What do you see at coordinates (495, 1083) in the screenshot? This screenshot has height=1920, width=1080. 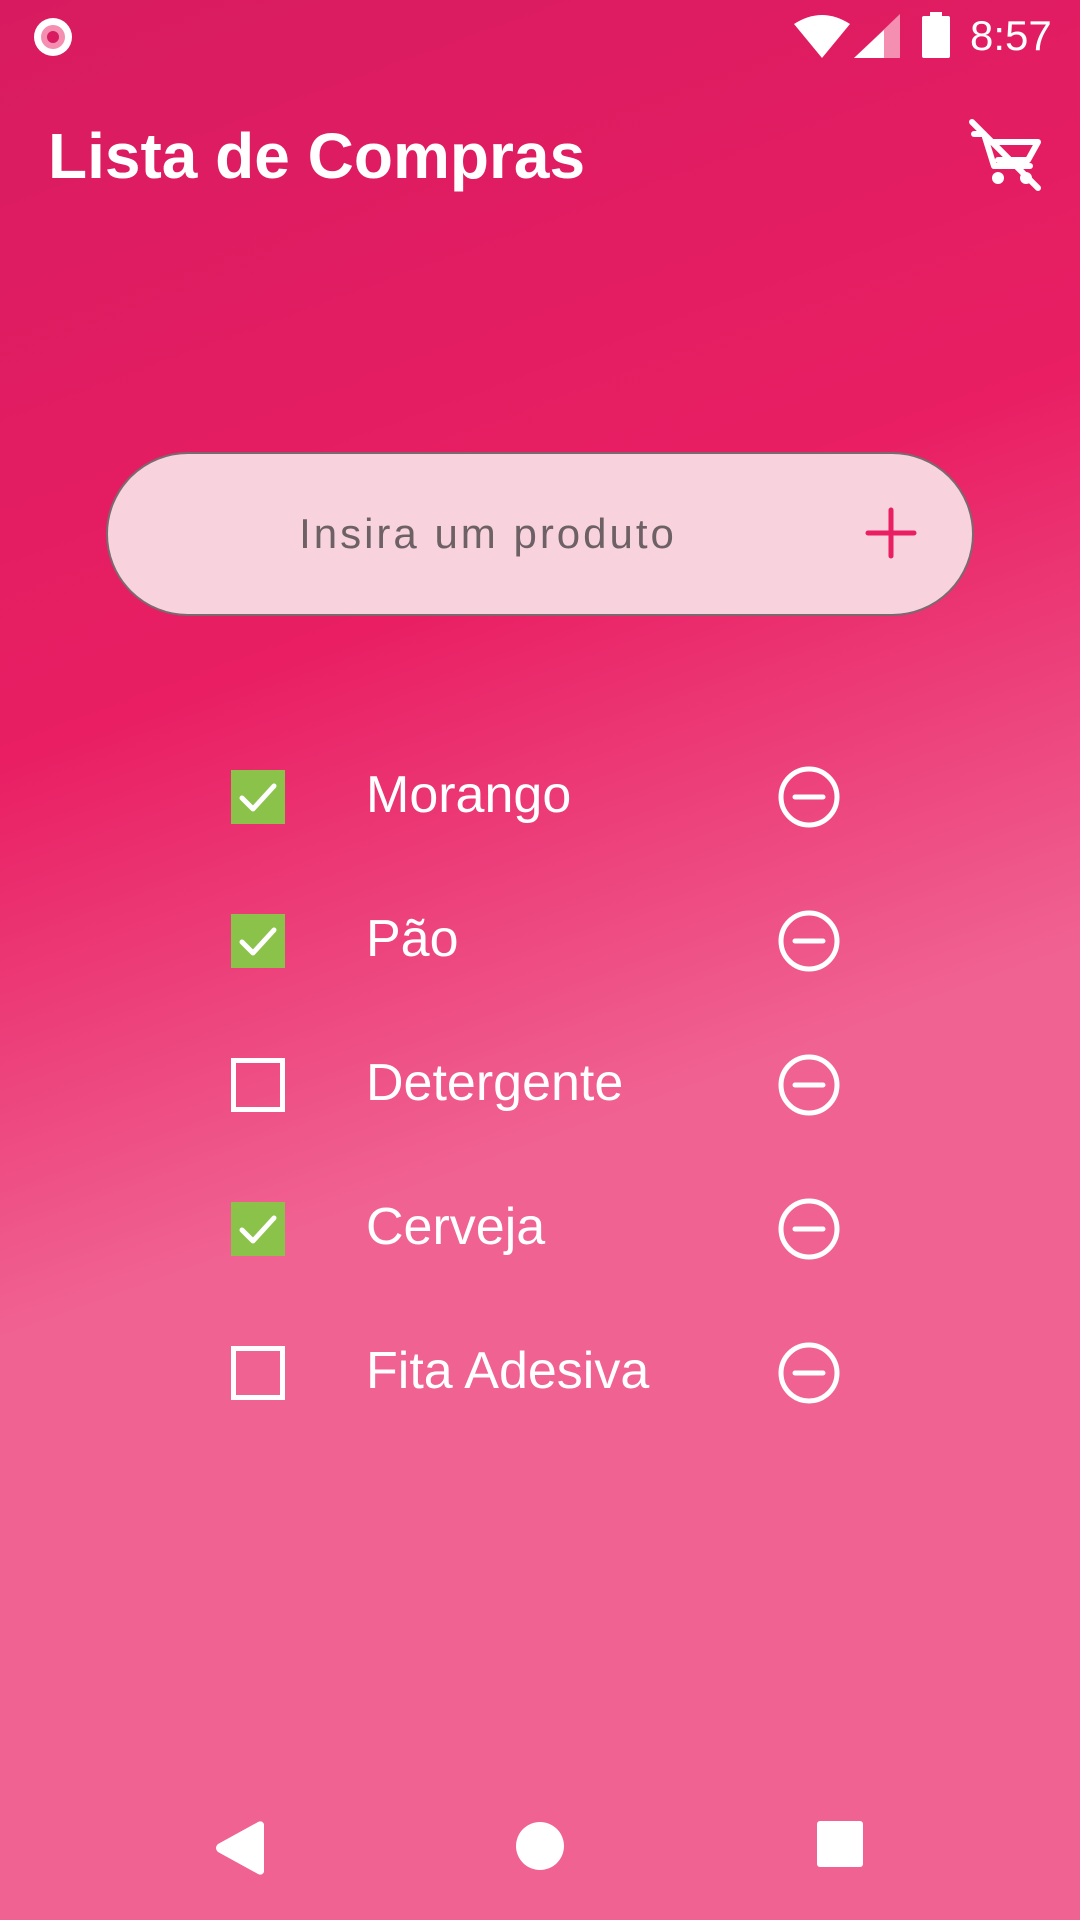 I see `item-label: Detergente` at bounding box center [495, 1083].